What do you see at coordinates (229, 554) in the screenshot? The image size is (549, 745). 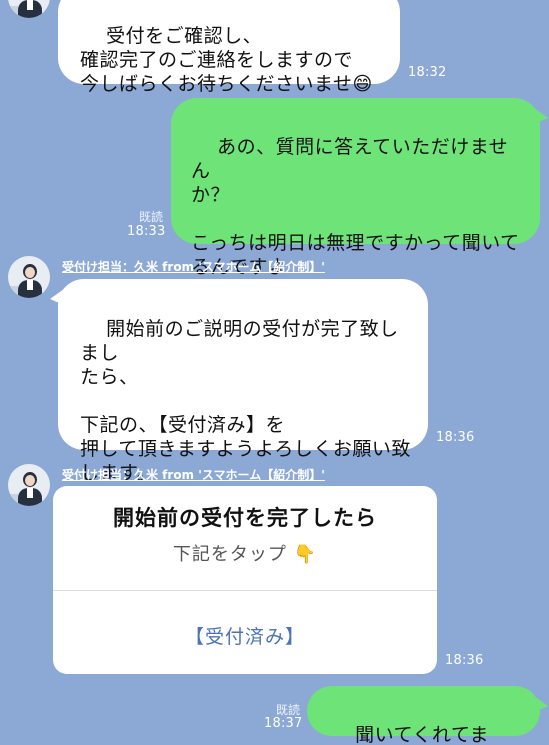 I see `card-subtitle-text: 下記をタップ` at bounding box center [229, 554].